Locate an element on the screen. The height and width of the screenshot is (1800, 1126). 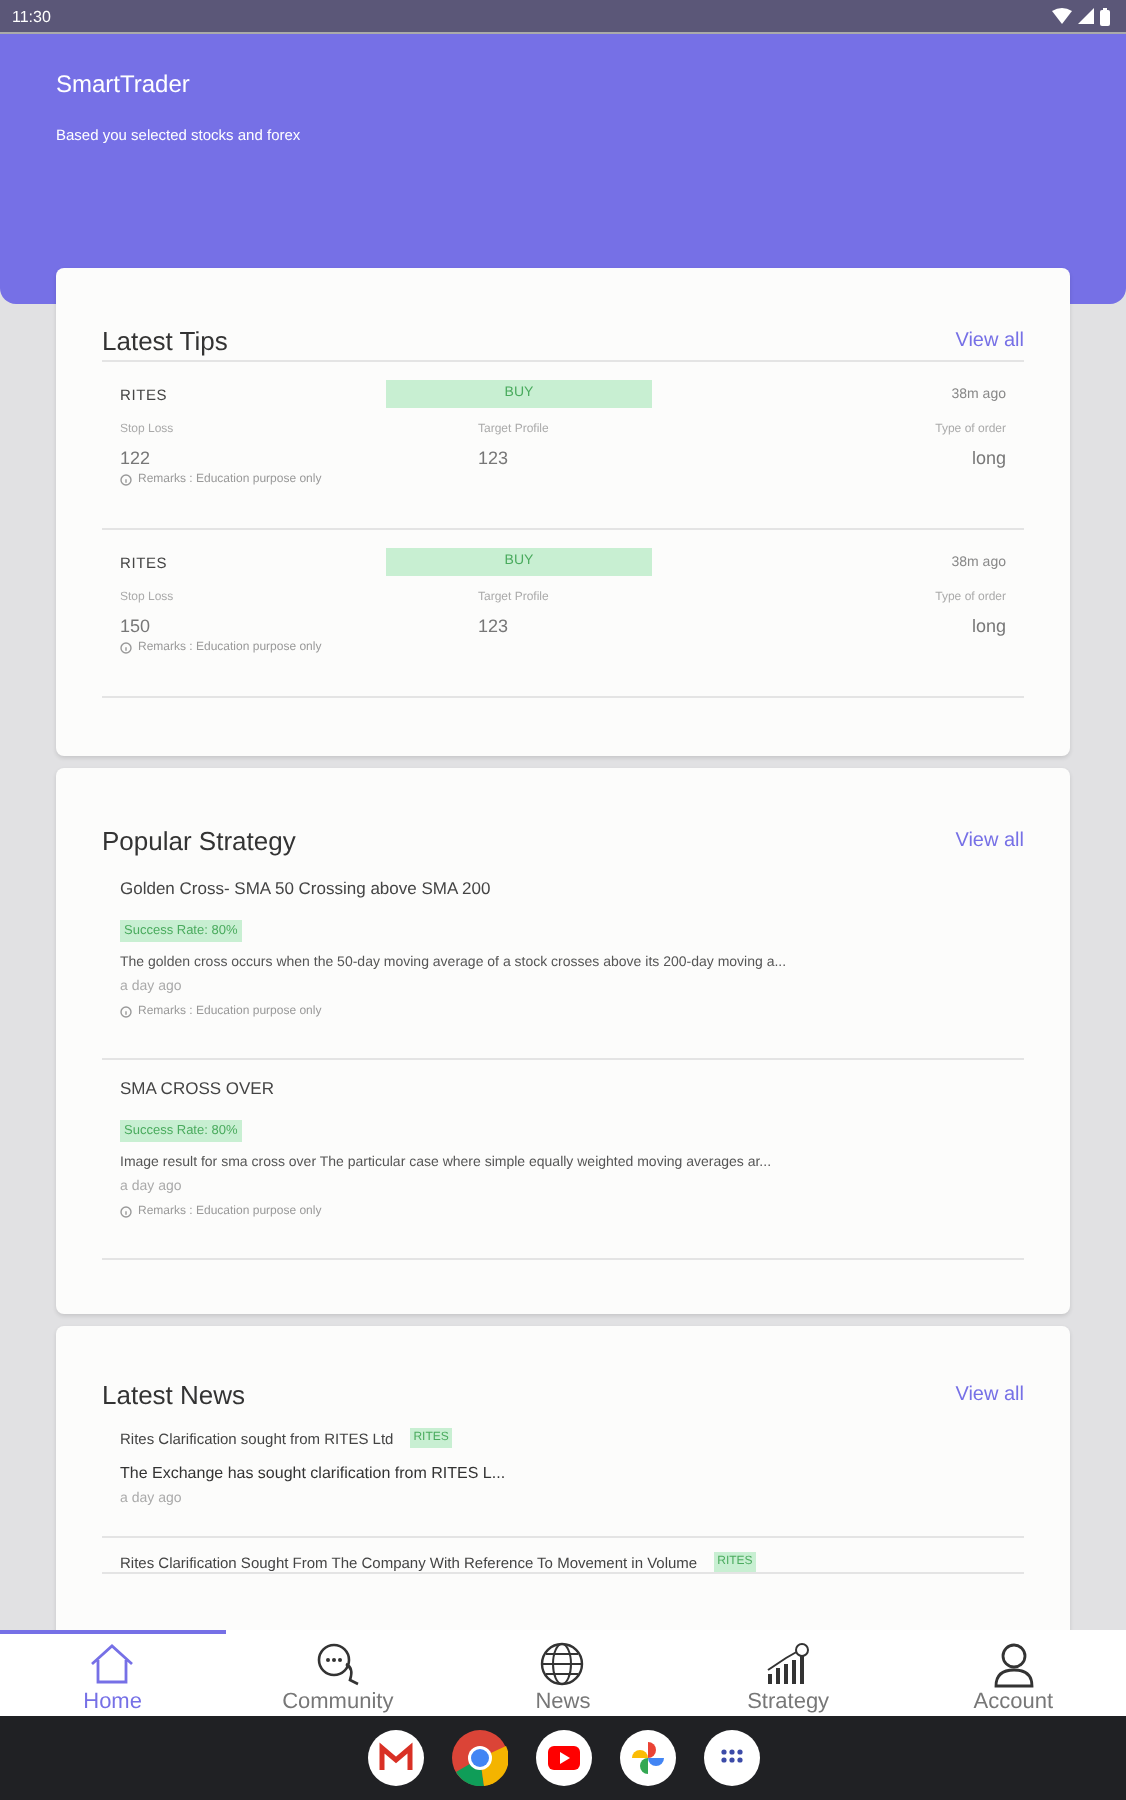
nav-tab: News is located at coordinates (563, 1673).